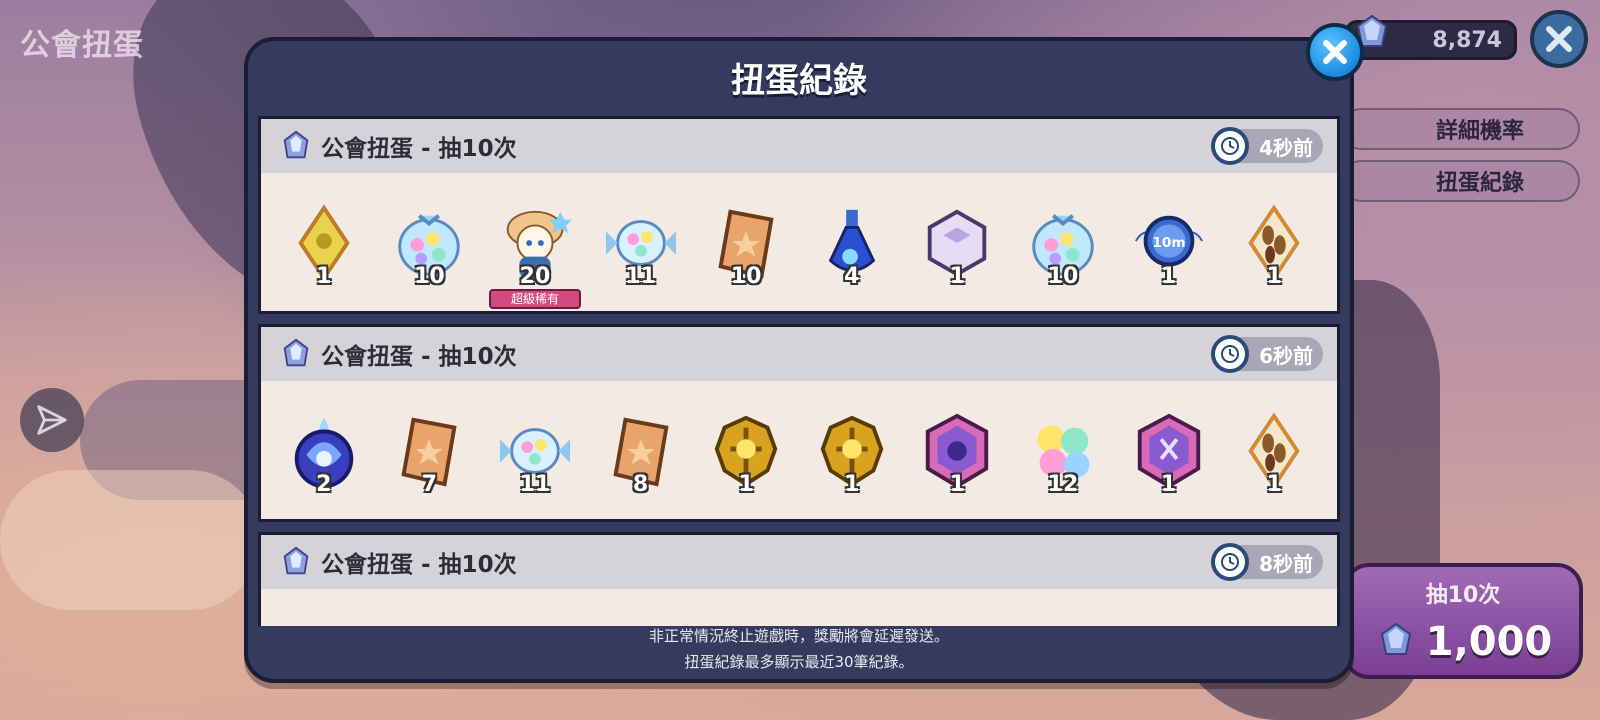 Image resolution: width=1600 pixels, height=720 pixels. What do you see at coordinates (799, 562) in the screenshot?
I see `record-header: 公會扭蛋 - 抽10次 8秒前` at bounding box center [799, 562].